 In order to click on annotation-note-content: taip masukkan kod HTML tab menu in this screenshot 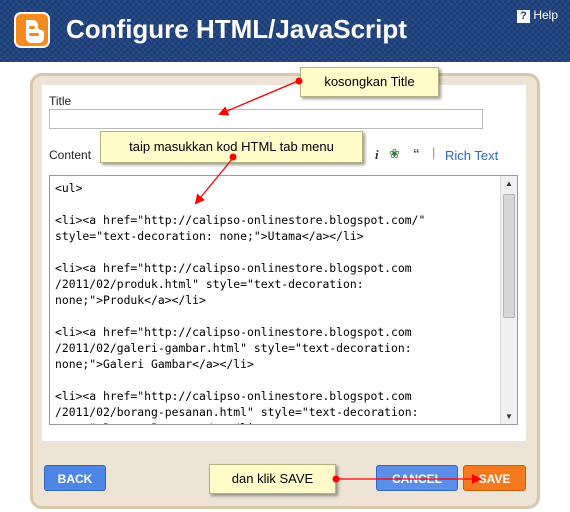, I will do `click(231, 147)`.